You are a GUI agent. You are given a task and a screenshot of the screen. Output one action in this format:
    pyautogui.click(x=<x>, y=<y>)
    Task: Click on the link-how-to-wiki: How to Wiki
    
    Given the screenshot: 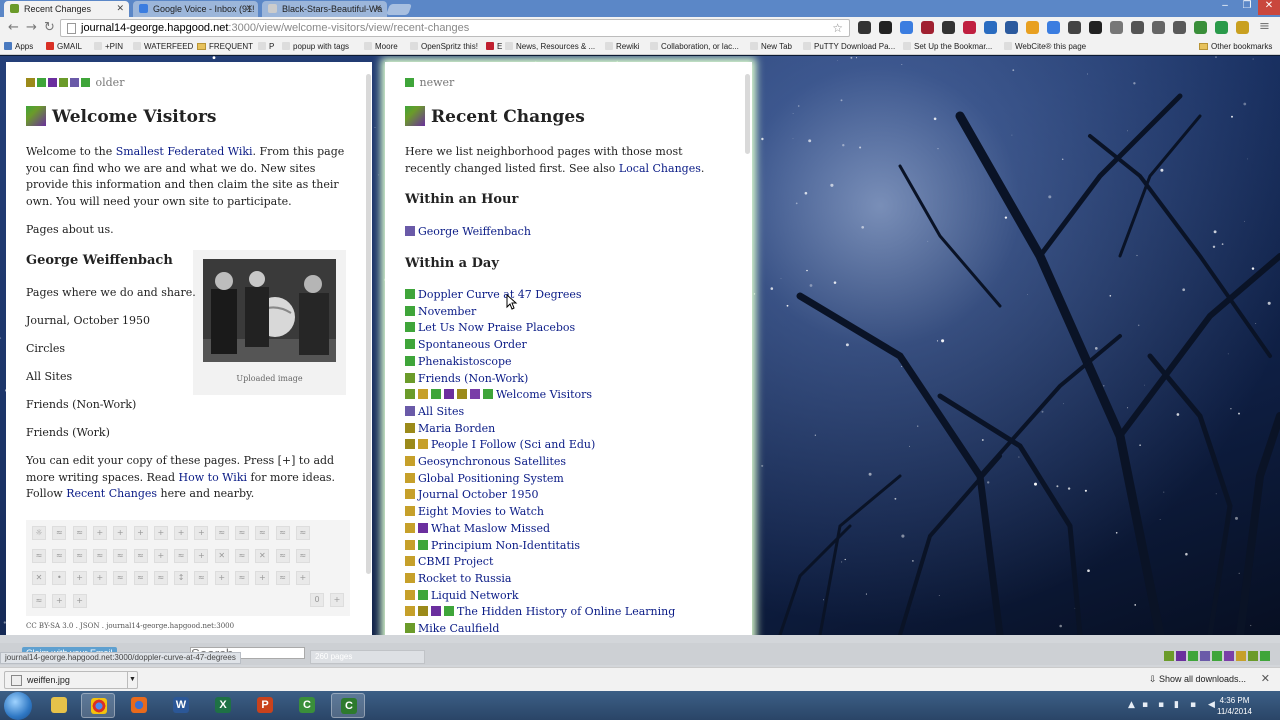 What is the action you would take?
    pyautogui.click(x=213, y=477)
    